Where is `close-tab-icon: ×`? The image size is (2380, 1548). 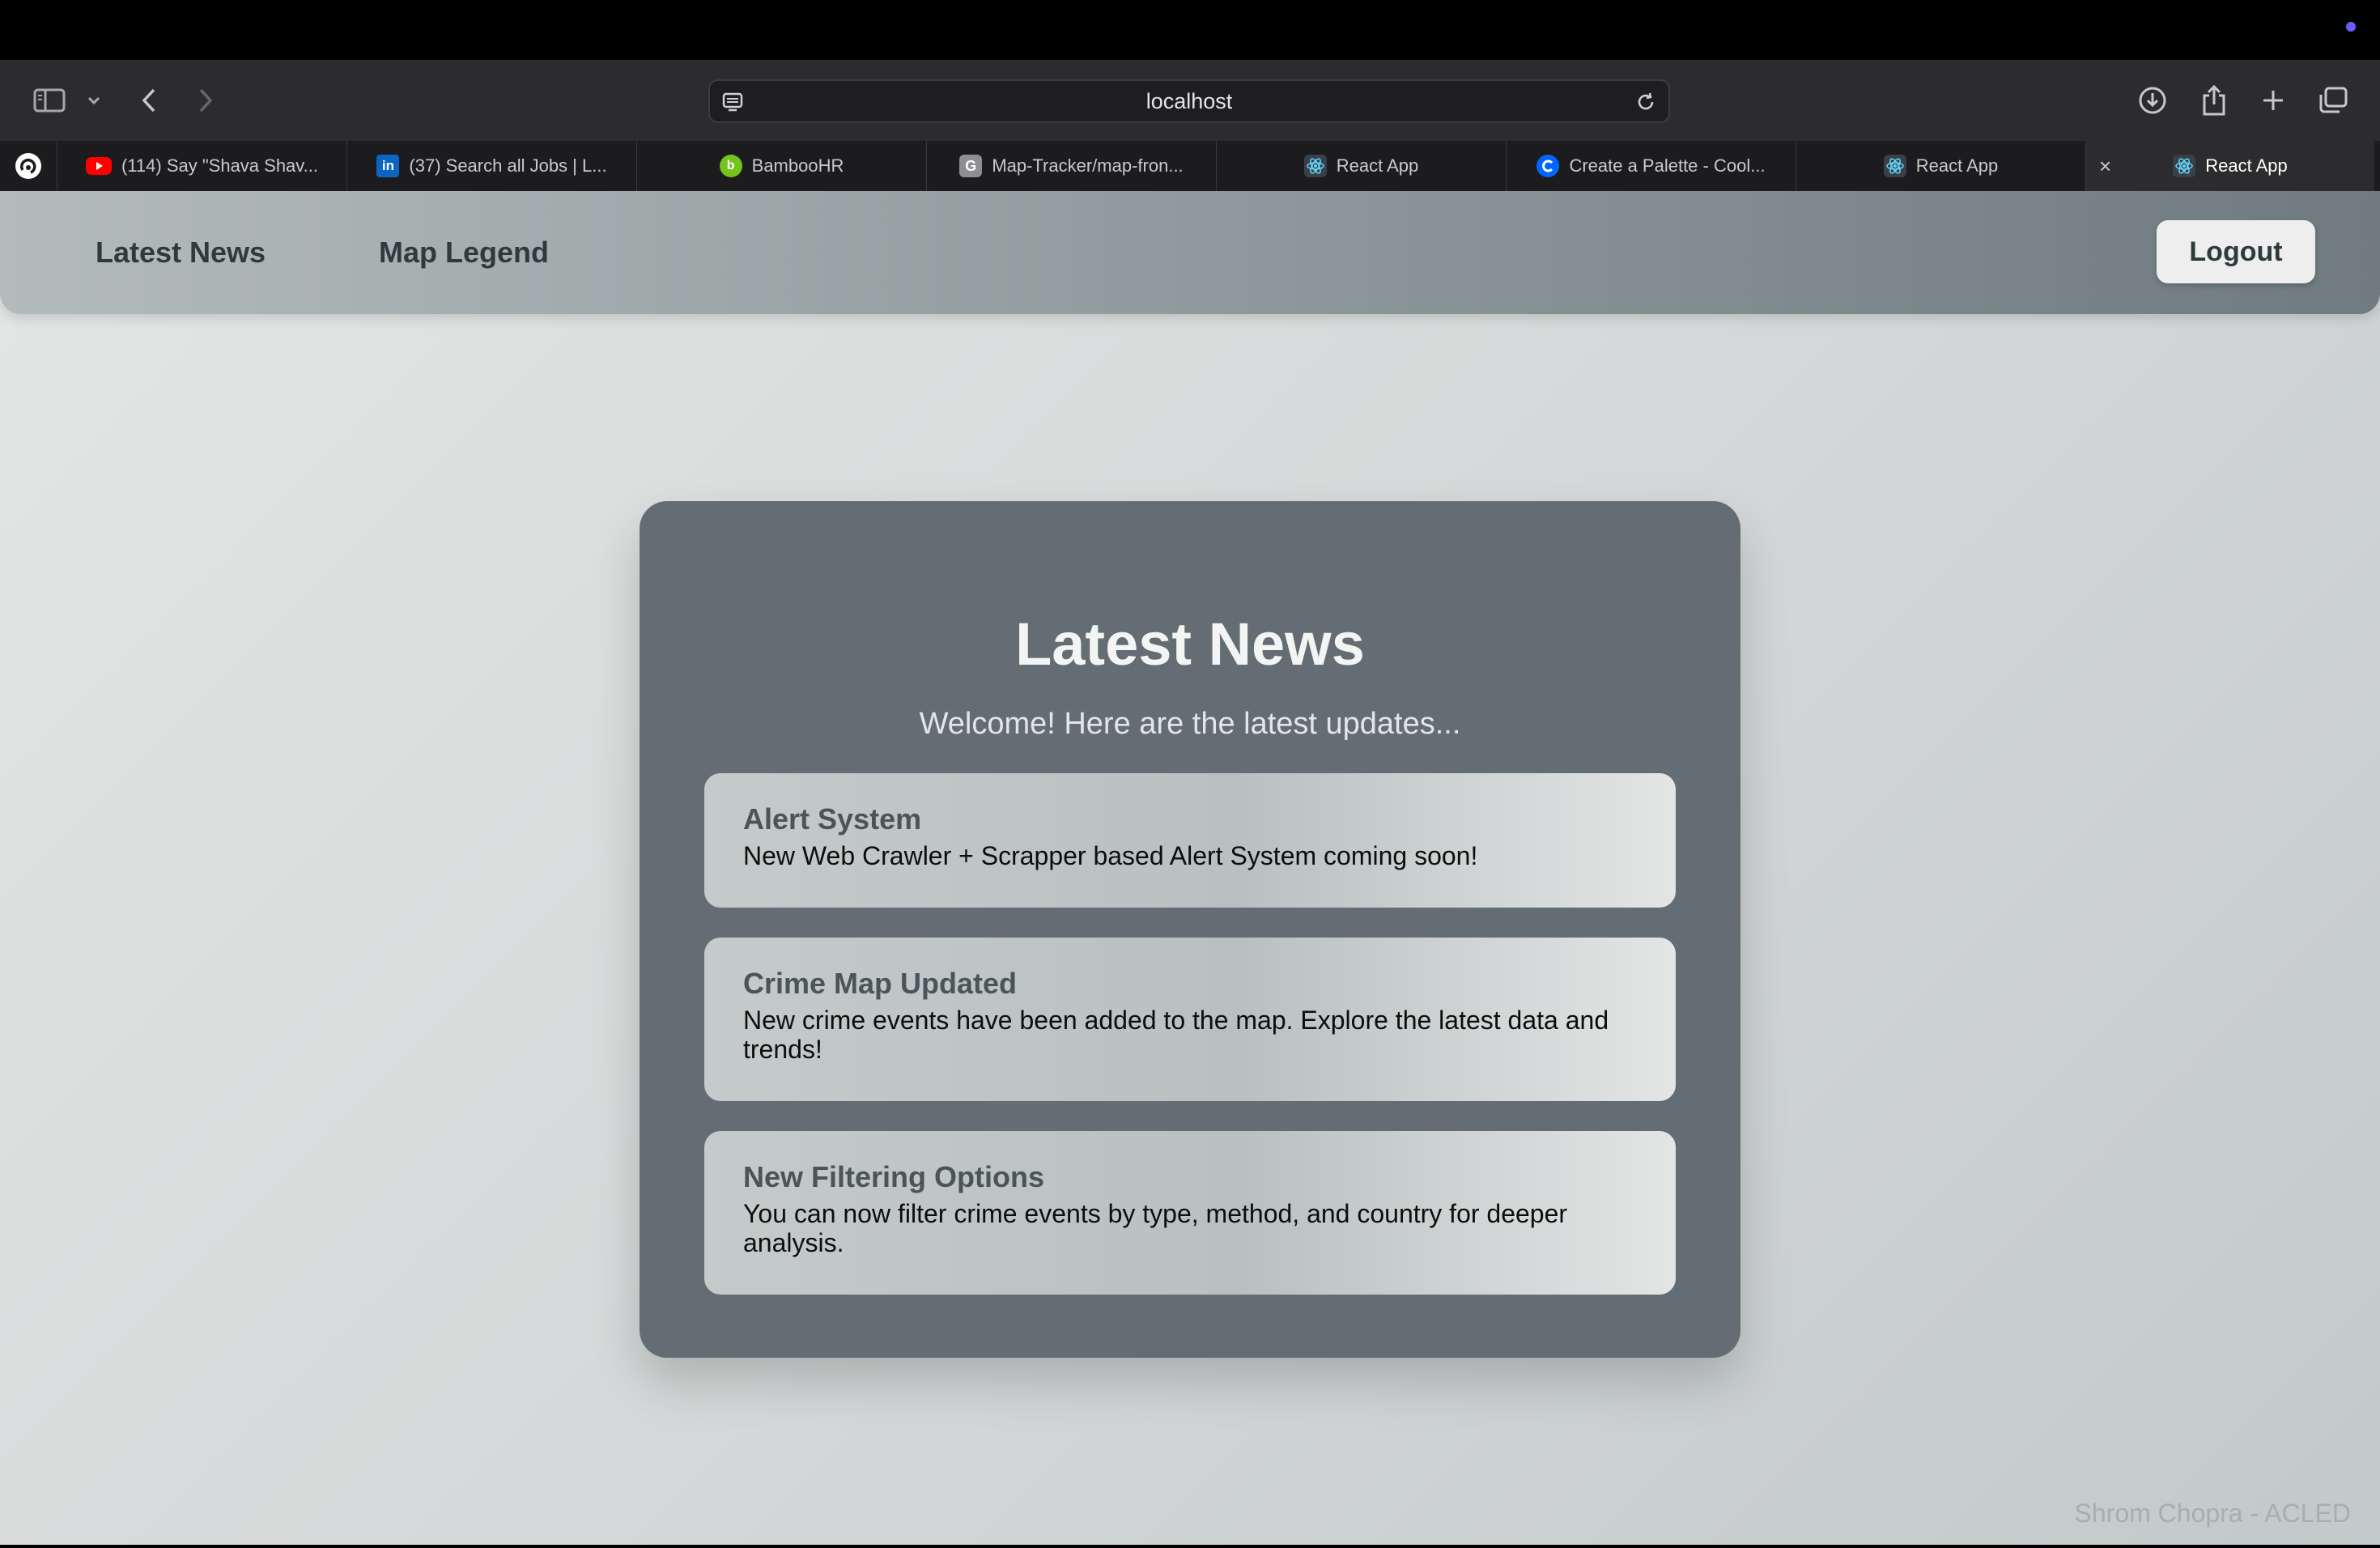
close-tab-icon: × is located at coordinates (2105, 166).